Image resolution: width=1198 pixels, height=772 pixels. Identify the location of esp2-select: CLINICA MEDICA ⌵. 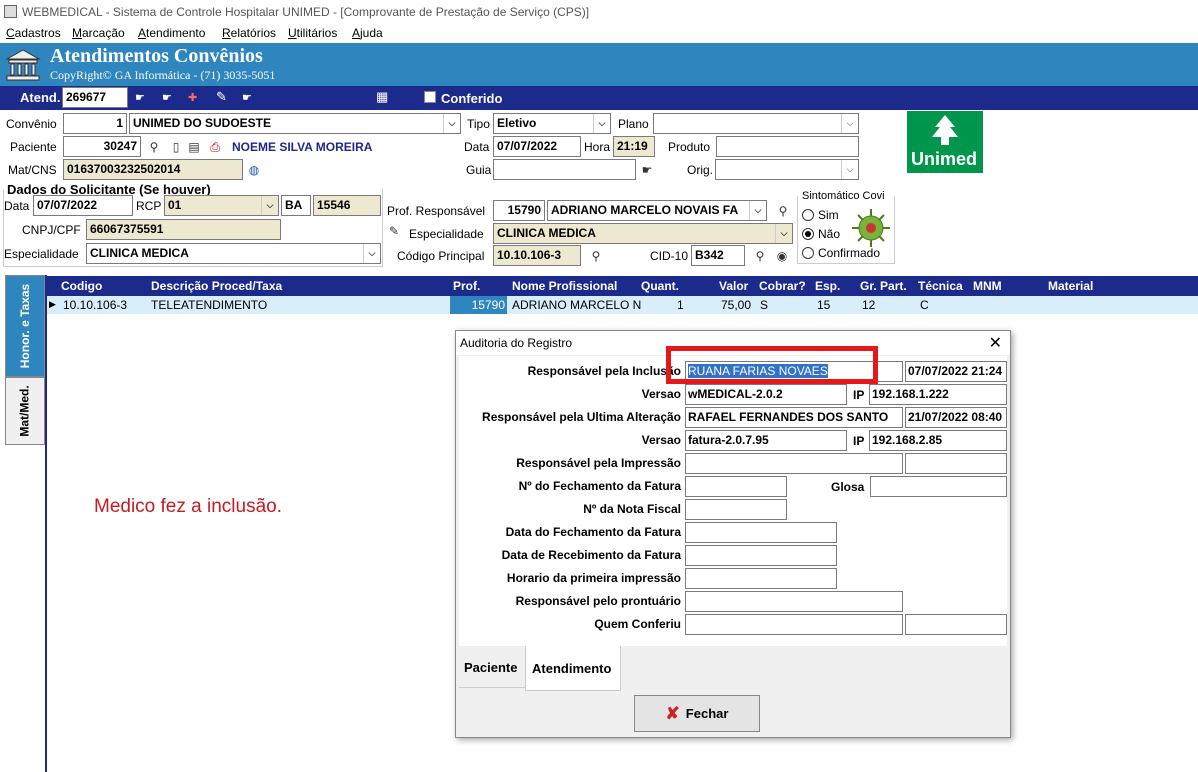
(643, 233).